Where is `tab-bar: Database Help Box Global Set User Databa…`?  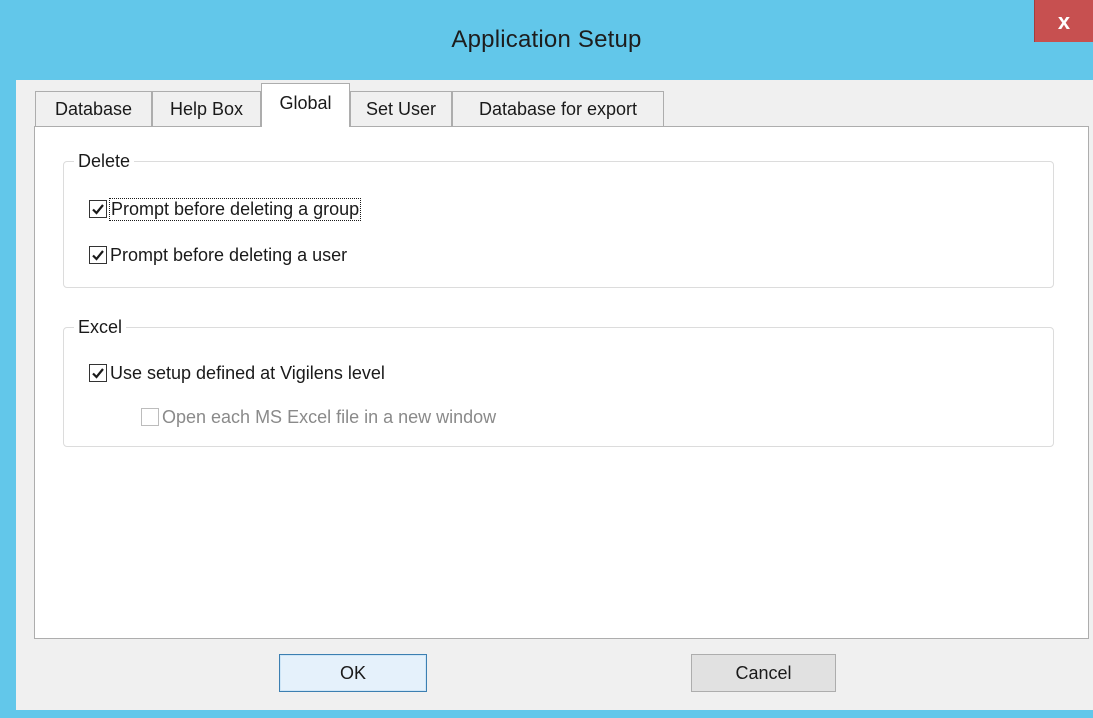 tab-bar: Database Help Box Global Set User Databa… is located at coordinates (554, 103).